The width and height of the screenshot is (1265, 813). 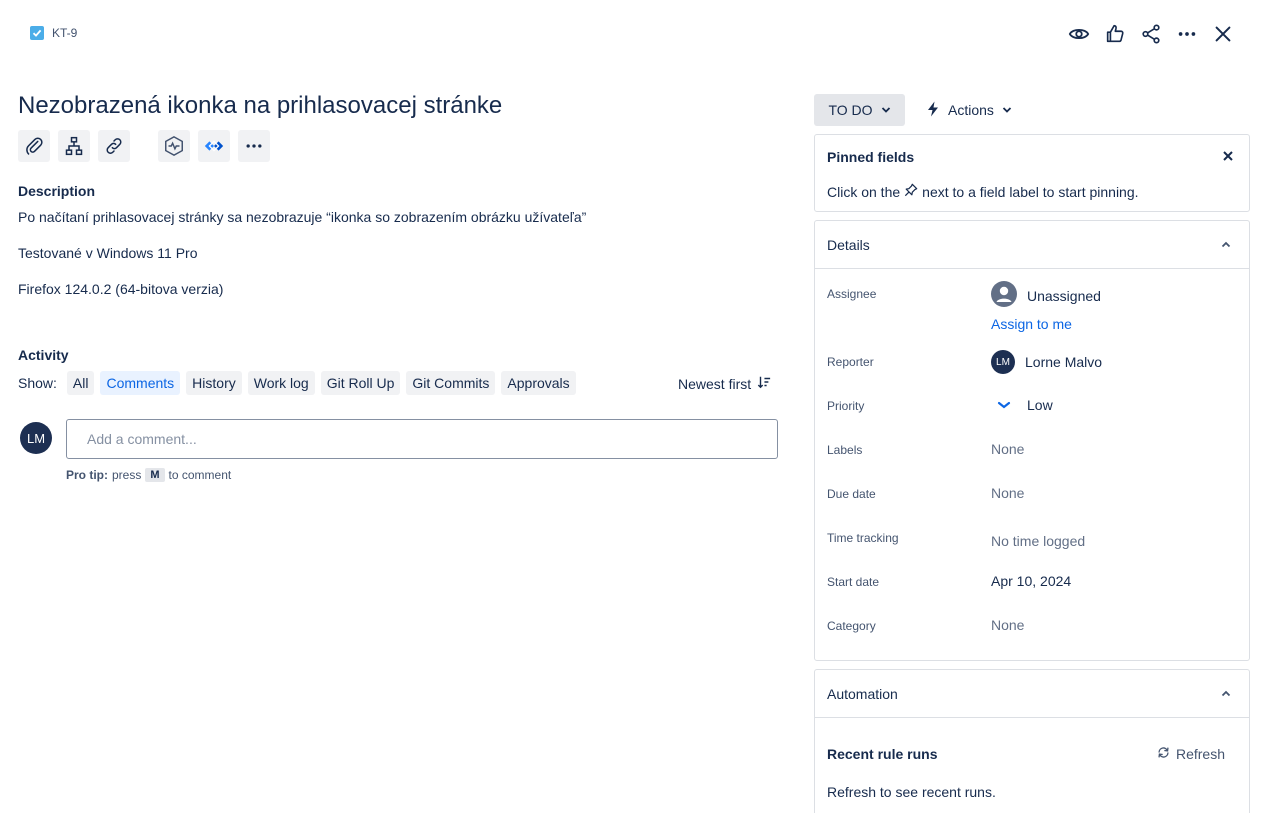 What do you see at coordinates (80, 383) in the screenshot?
I see `filter-all: All` at bounding box center [80, 383].